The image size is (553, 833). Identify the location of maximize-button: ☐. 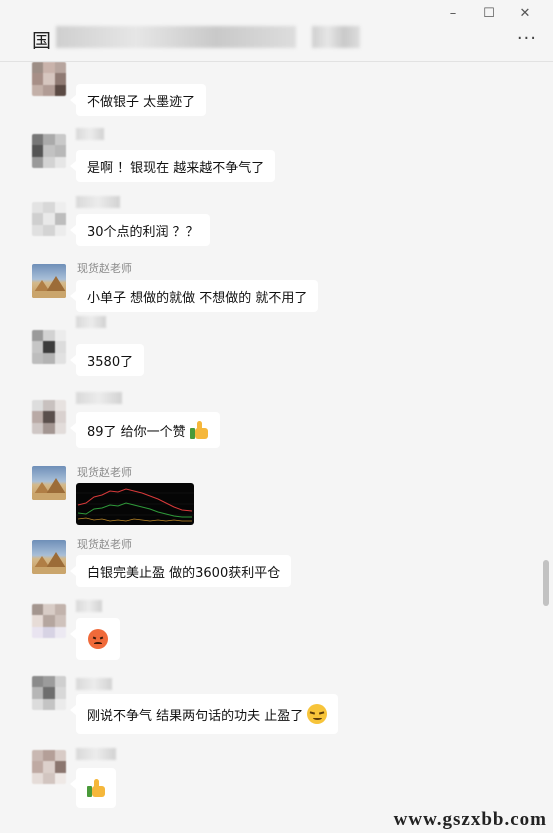
(489, 13).